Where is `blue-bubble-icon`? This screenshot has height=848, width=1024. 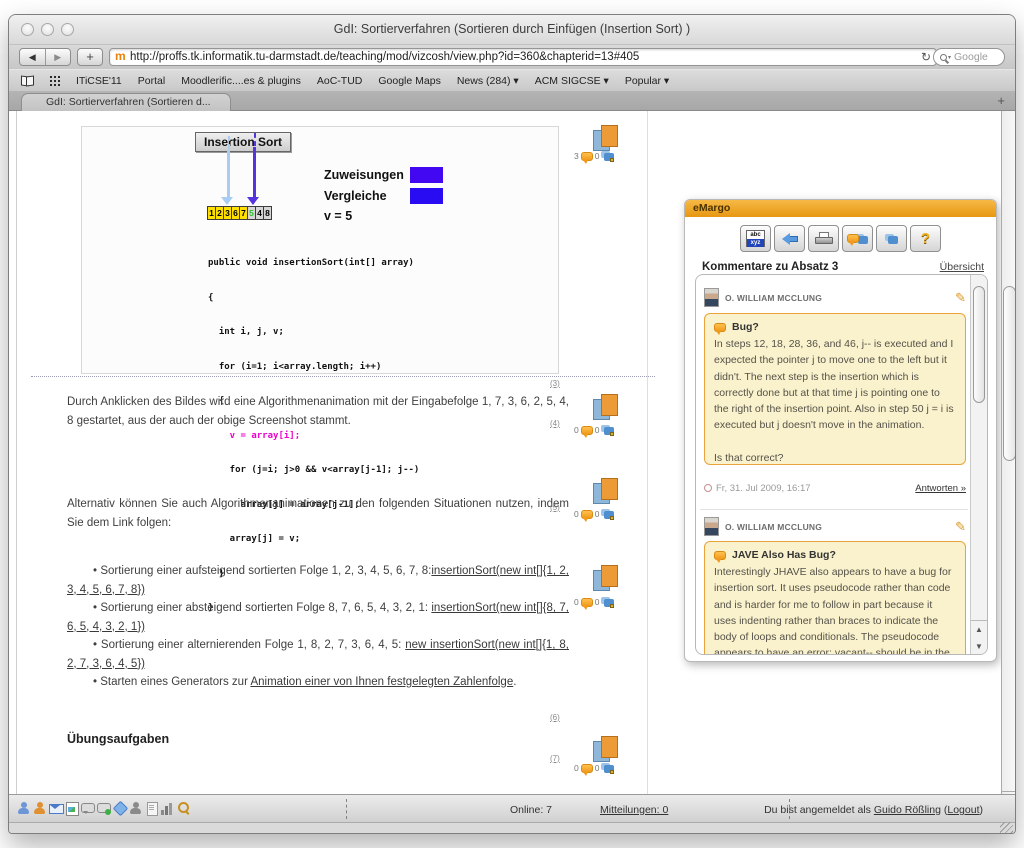
blue-bubble-icon is located at coordinates (891, 238).